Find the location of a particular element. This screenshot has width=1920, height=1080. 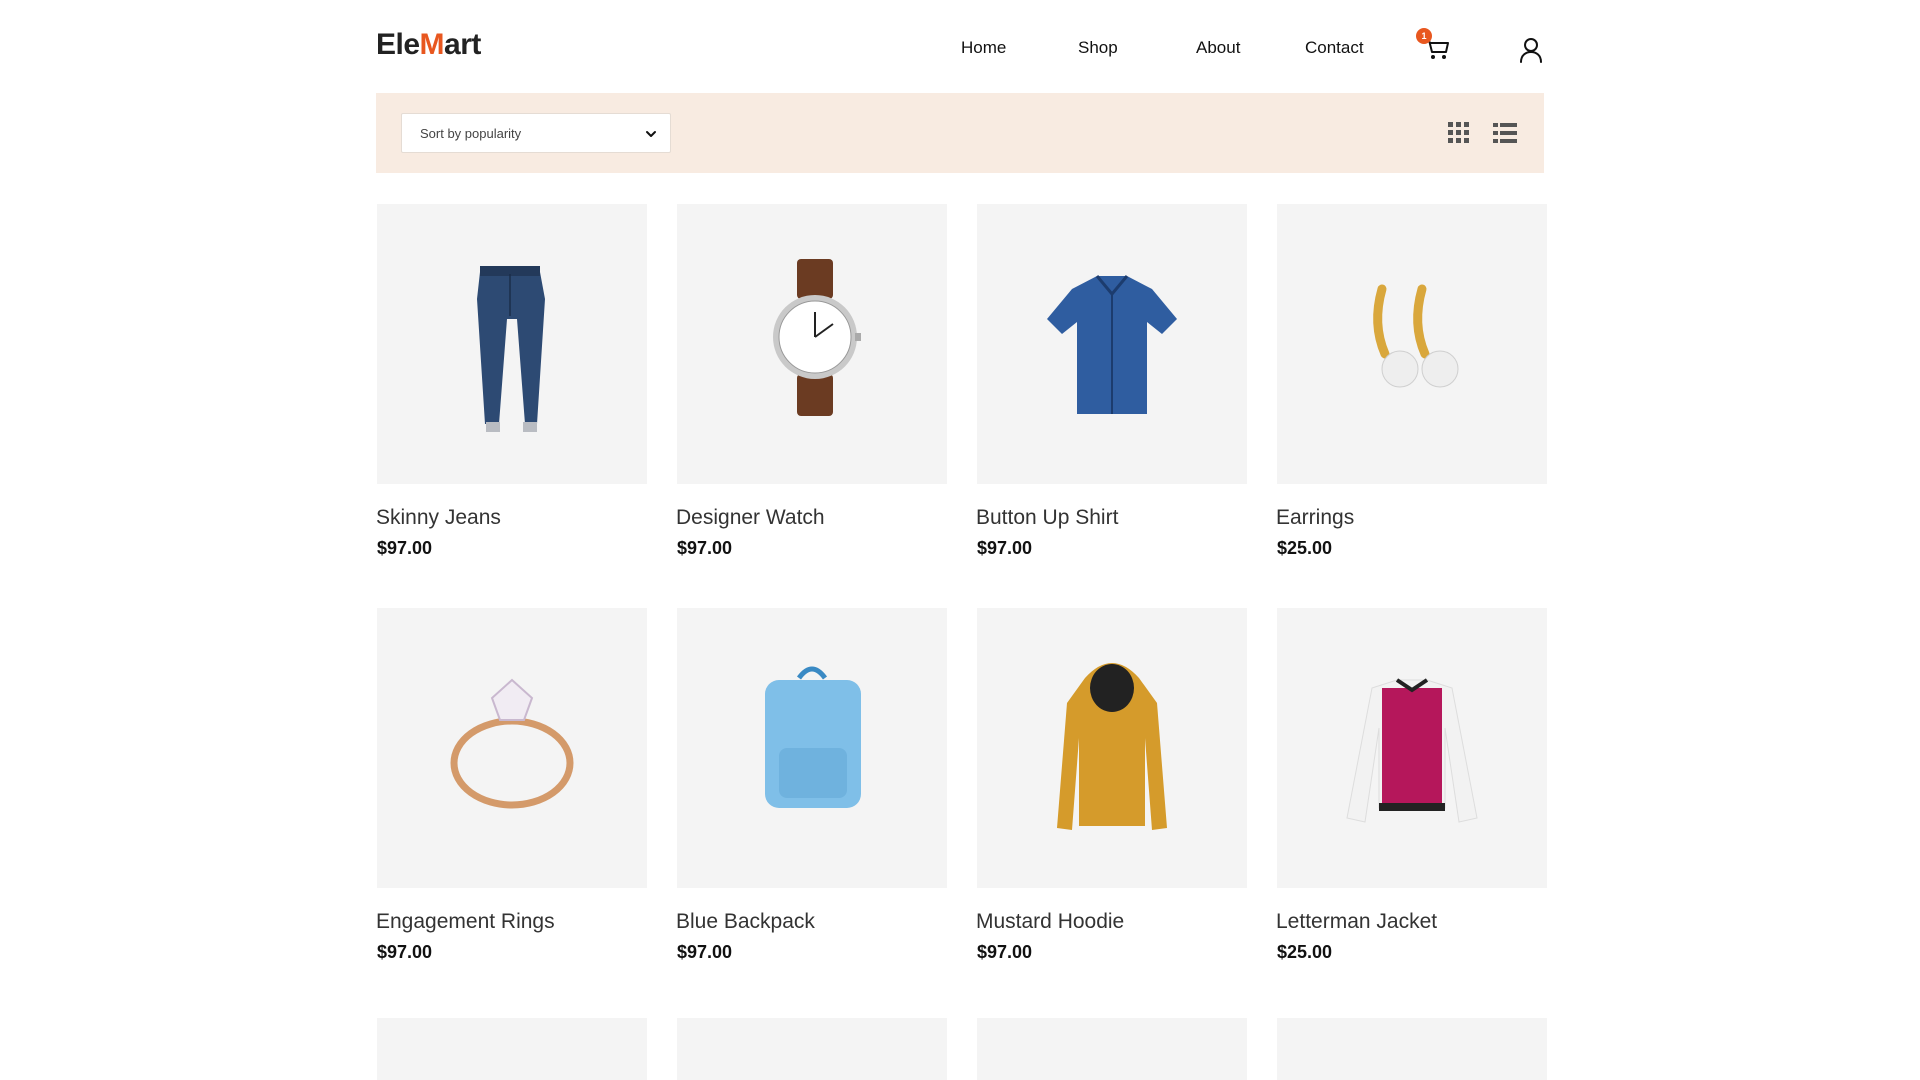

logo-prefix: Ele is located at coordinates (398, 44).